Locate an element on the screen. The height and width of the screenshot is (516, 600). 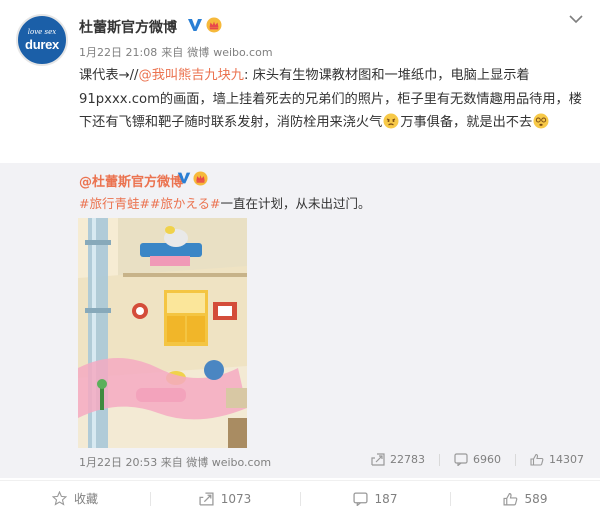
hashtag-link: #旅行青蛙# is located at coordinates (114, 203).